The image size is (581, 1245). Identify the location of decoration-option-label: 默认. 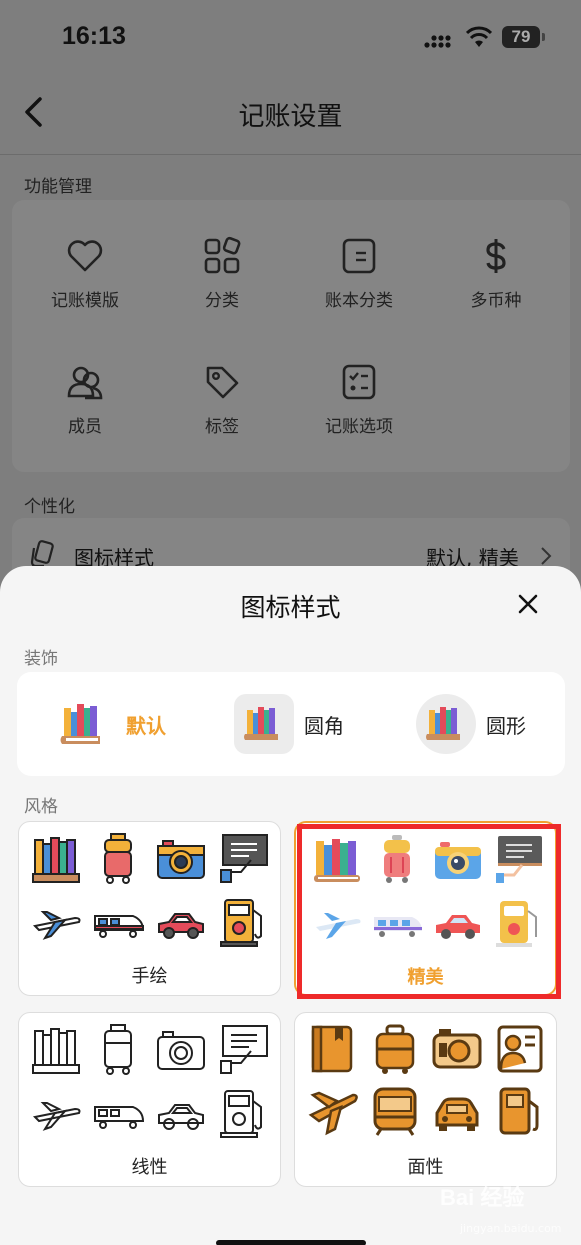
(146, 726).